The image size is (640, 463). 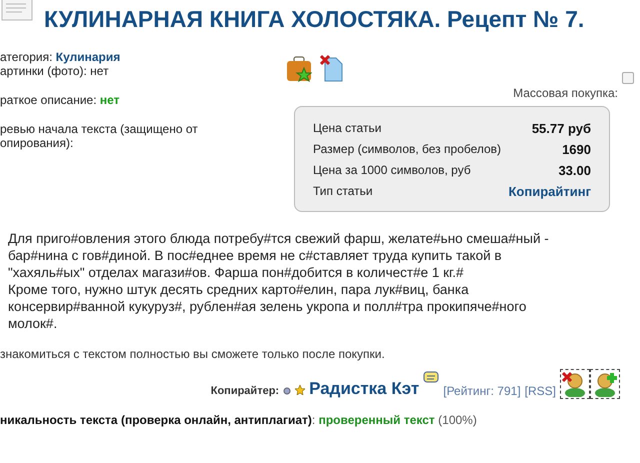 What do you see at coordinates (576, 149) in the screenshot?
I see `stat-value: 1690` at bounding box center [576, 149].